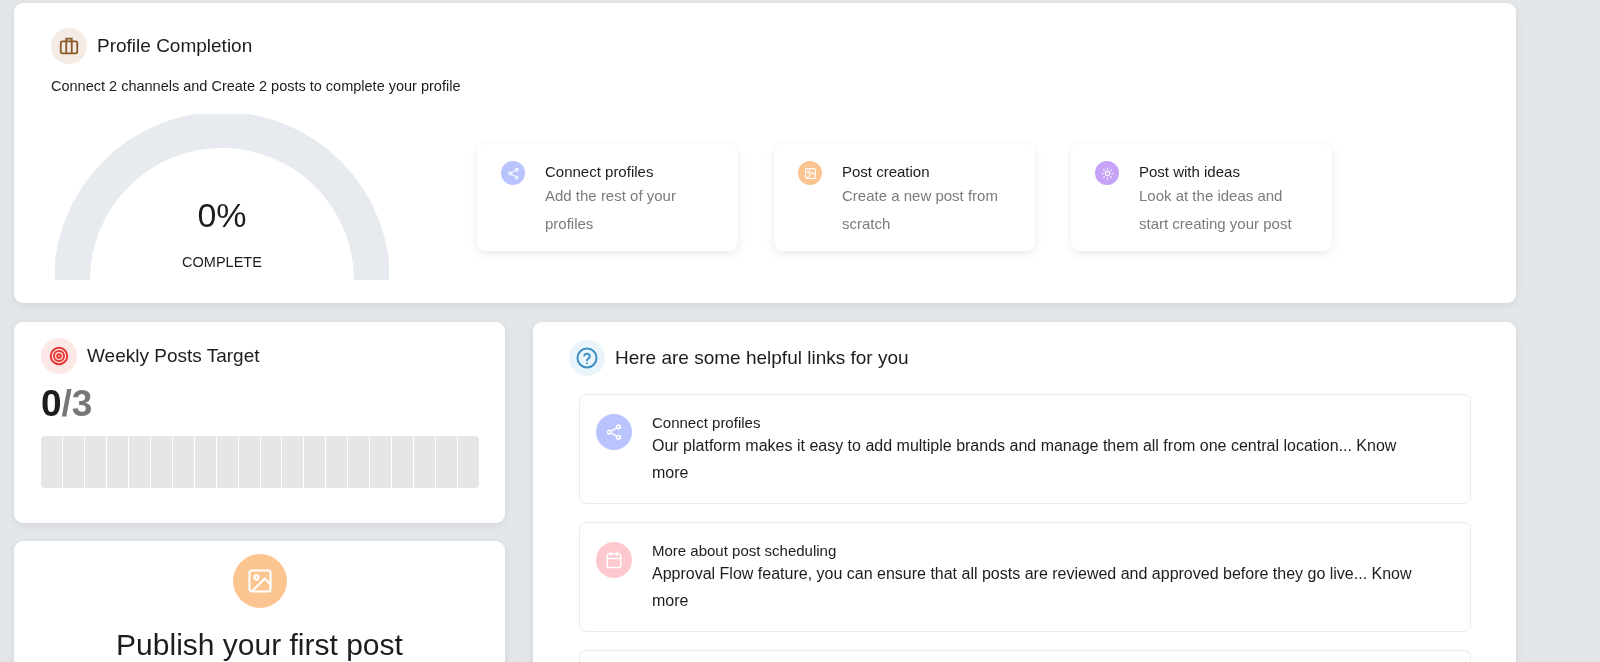 The image size is (1600, 662). Describe the element at coordinates (1216, 210) in the screenshot. I see `step-description: Look at the ideas and start creating your post` at that location.